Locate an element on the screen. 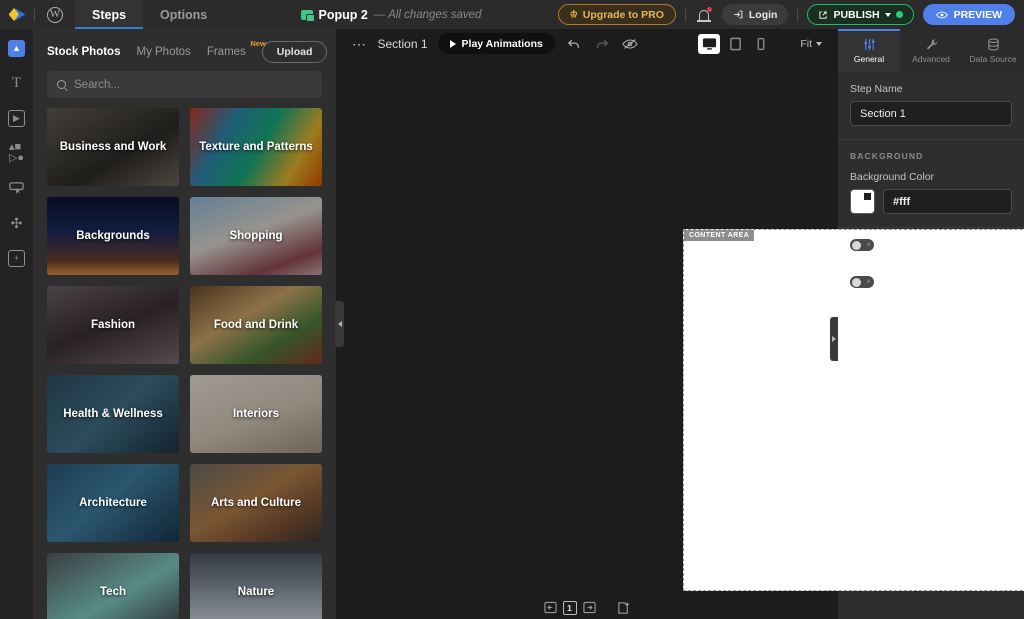 The height and width of the screenshot is (619, 1024). zoom-level-dropdown: Fit is located at coordinates (811, 44).